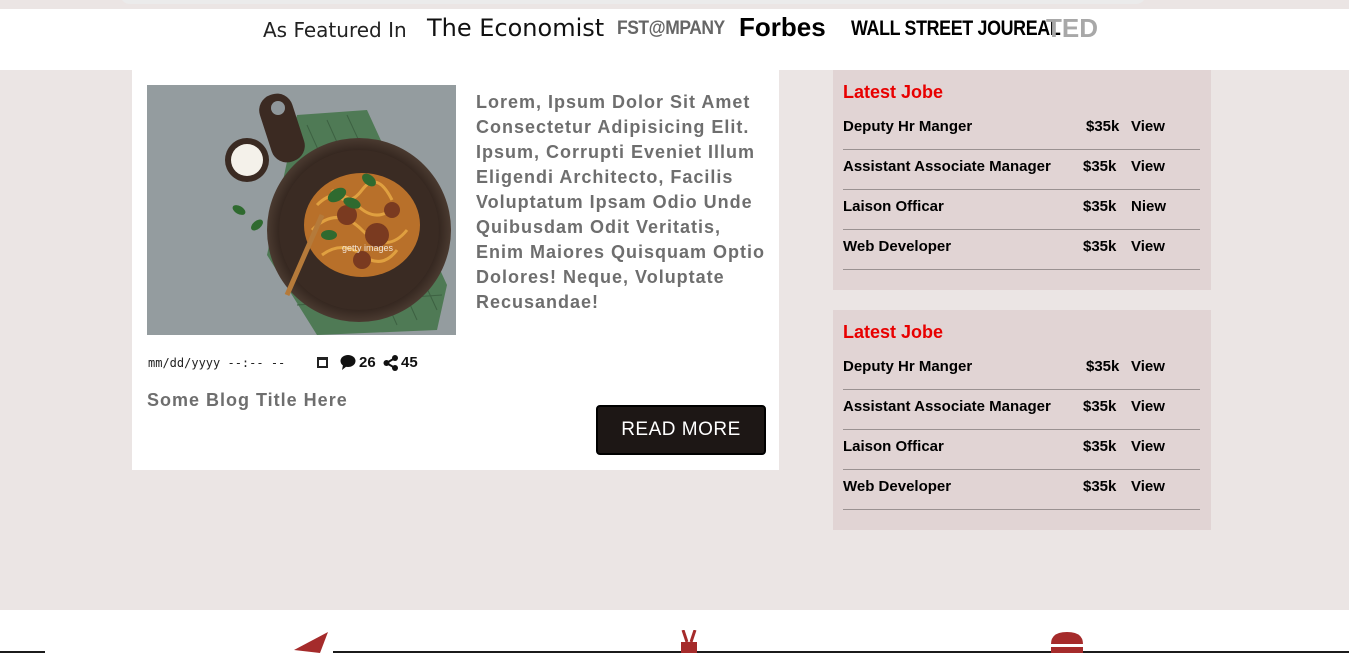  I want to click on services-strip, so click(674, 631).